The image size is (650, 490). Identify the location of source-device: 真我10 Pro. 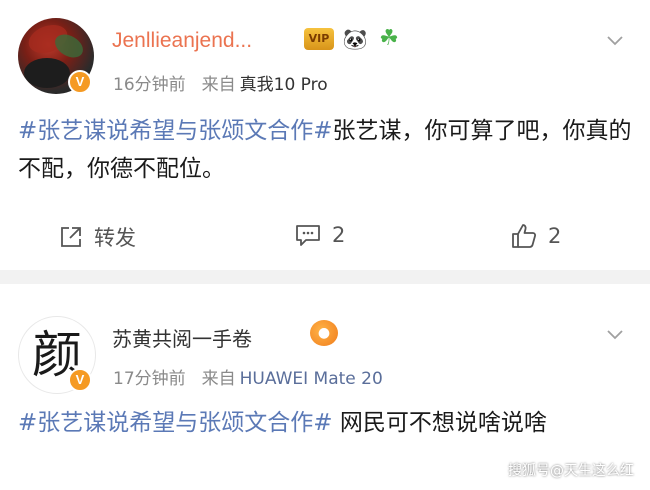
(283, 85).